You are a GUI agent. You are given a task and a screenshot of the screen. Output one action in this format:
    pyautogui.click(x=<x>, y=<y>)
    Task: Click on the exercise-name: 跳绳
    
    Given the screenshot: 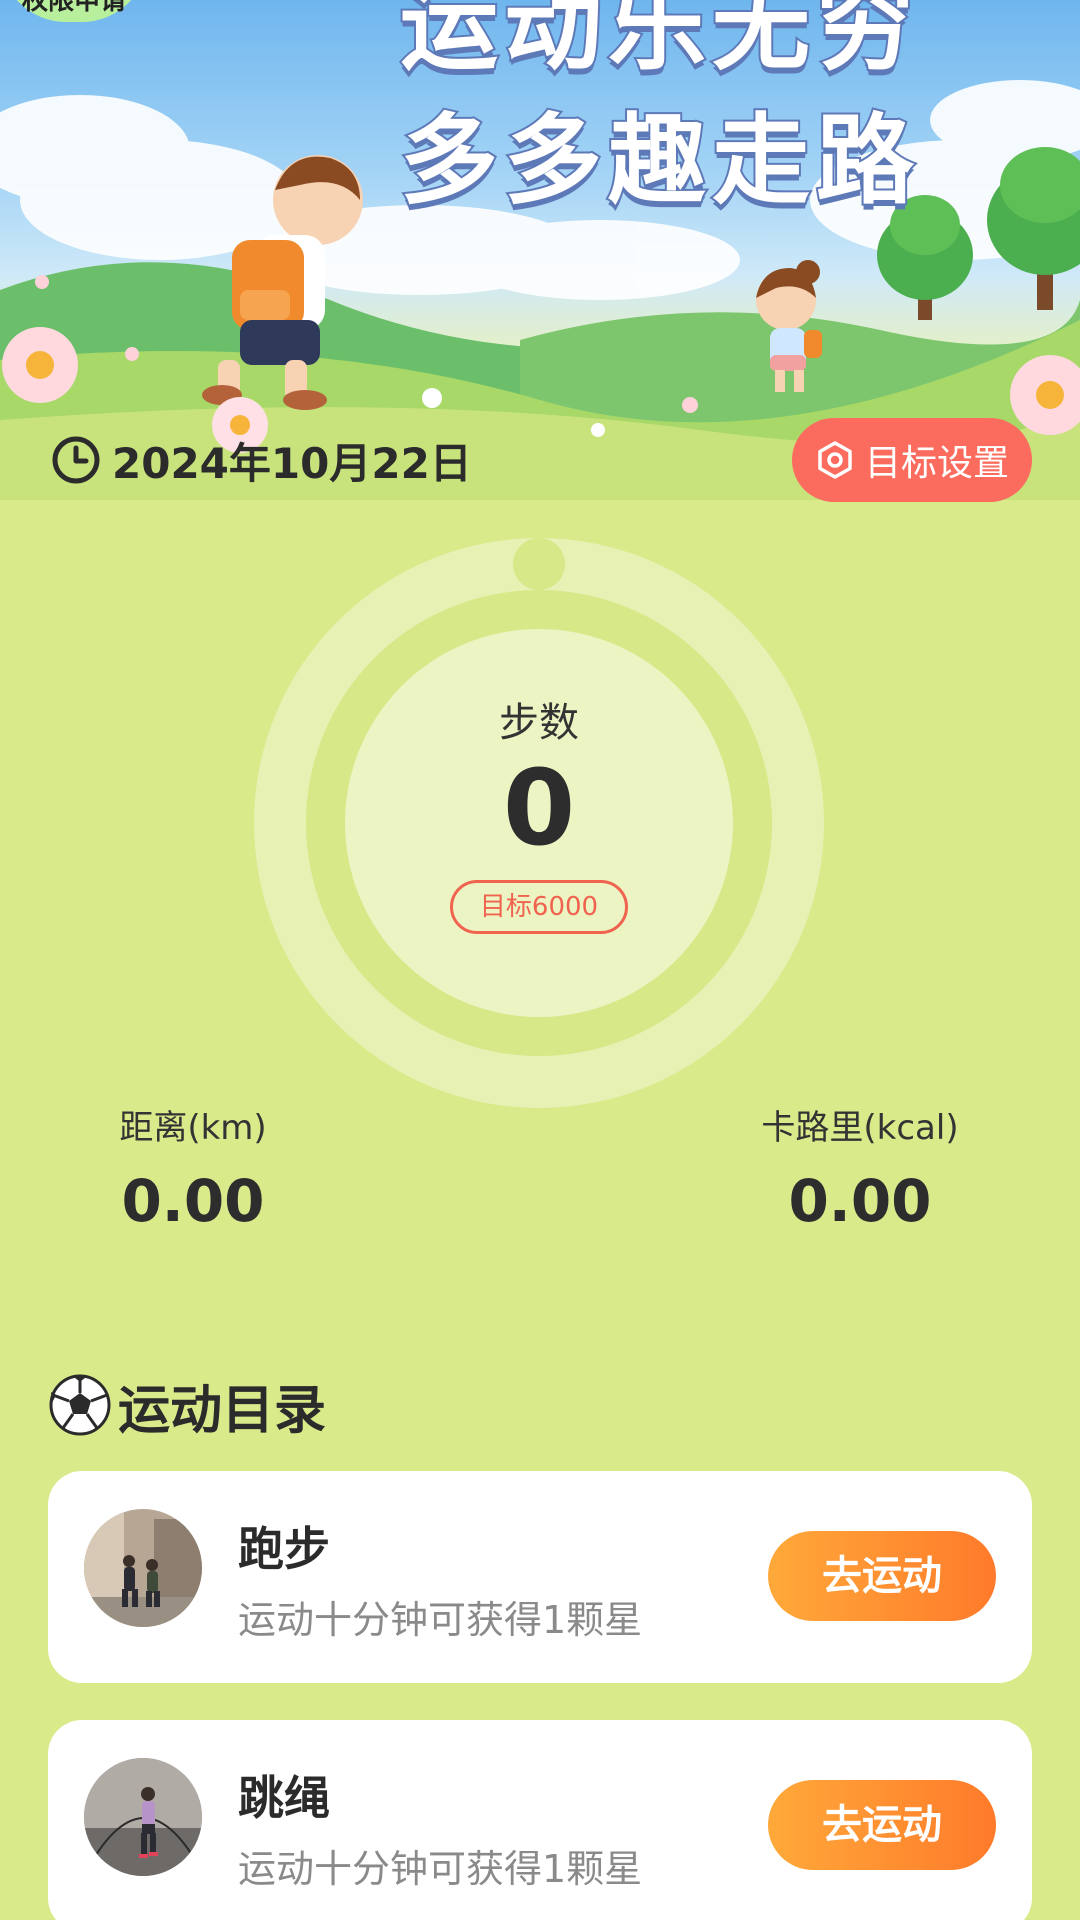 What is the action you would take?
    pyautogui.click(x=284, y=1798)
    